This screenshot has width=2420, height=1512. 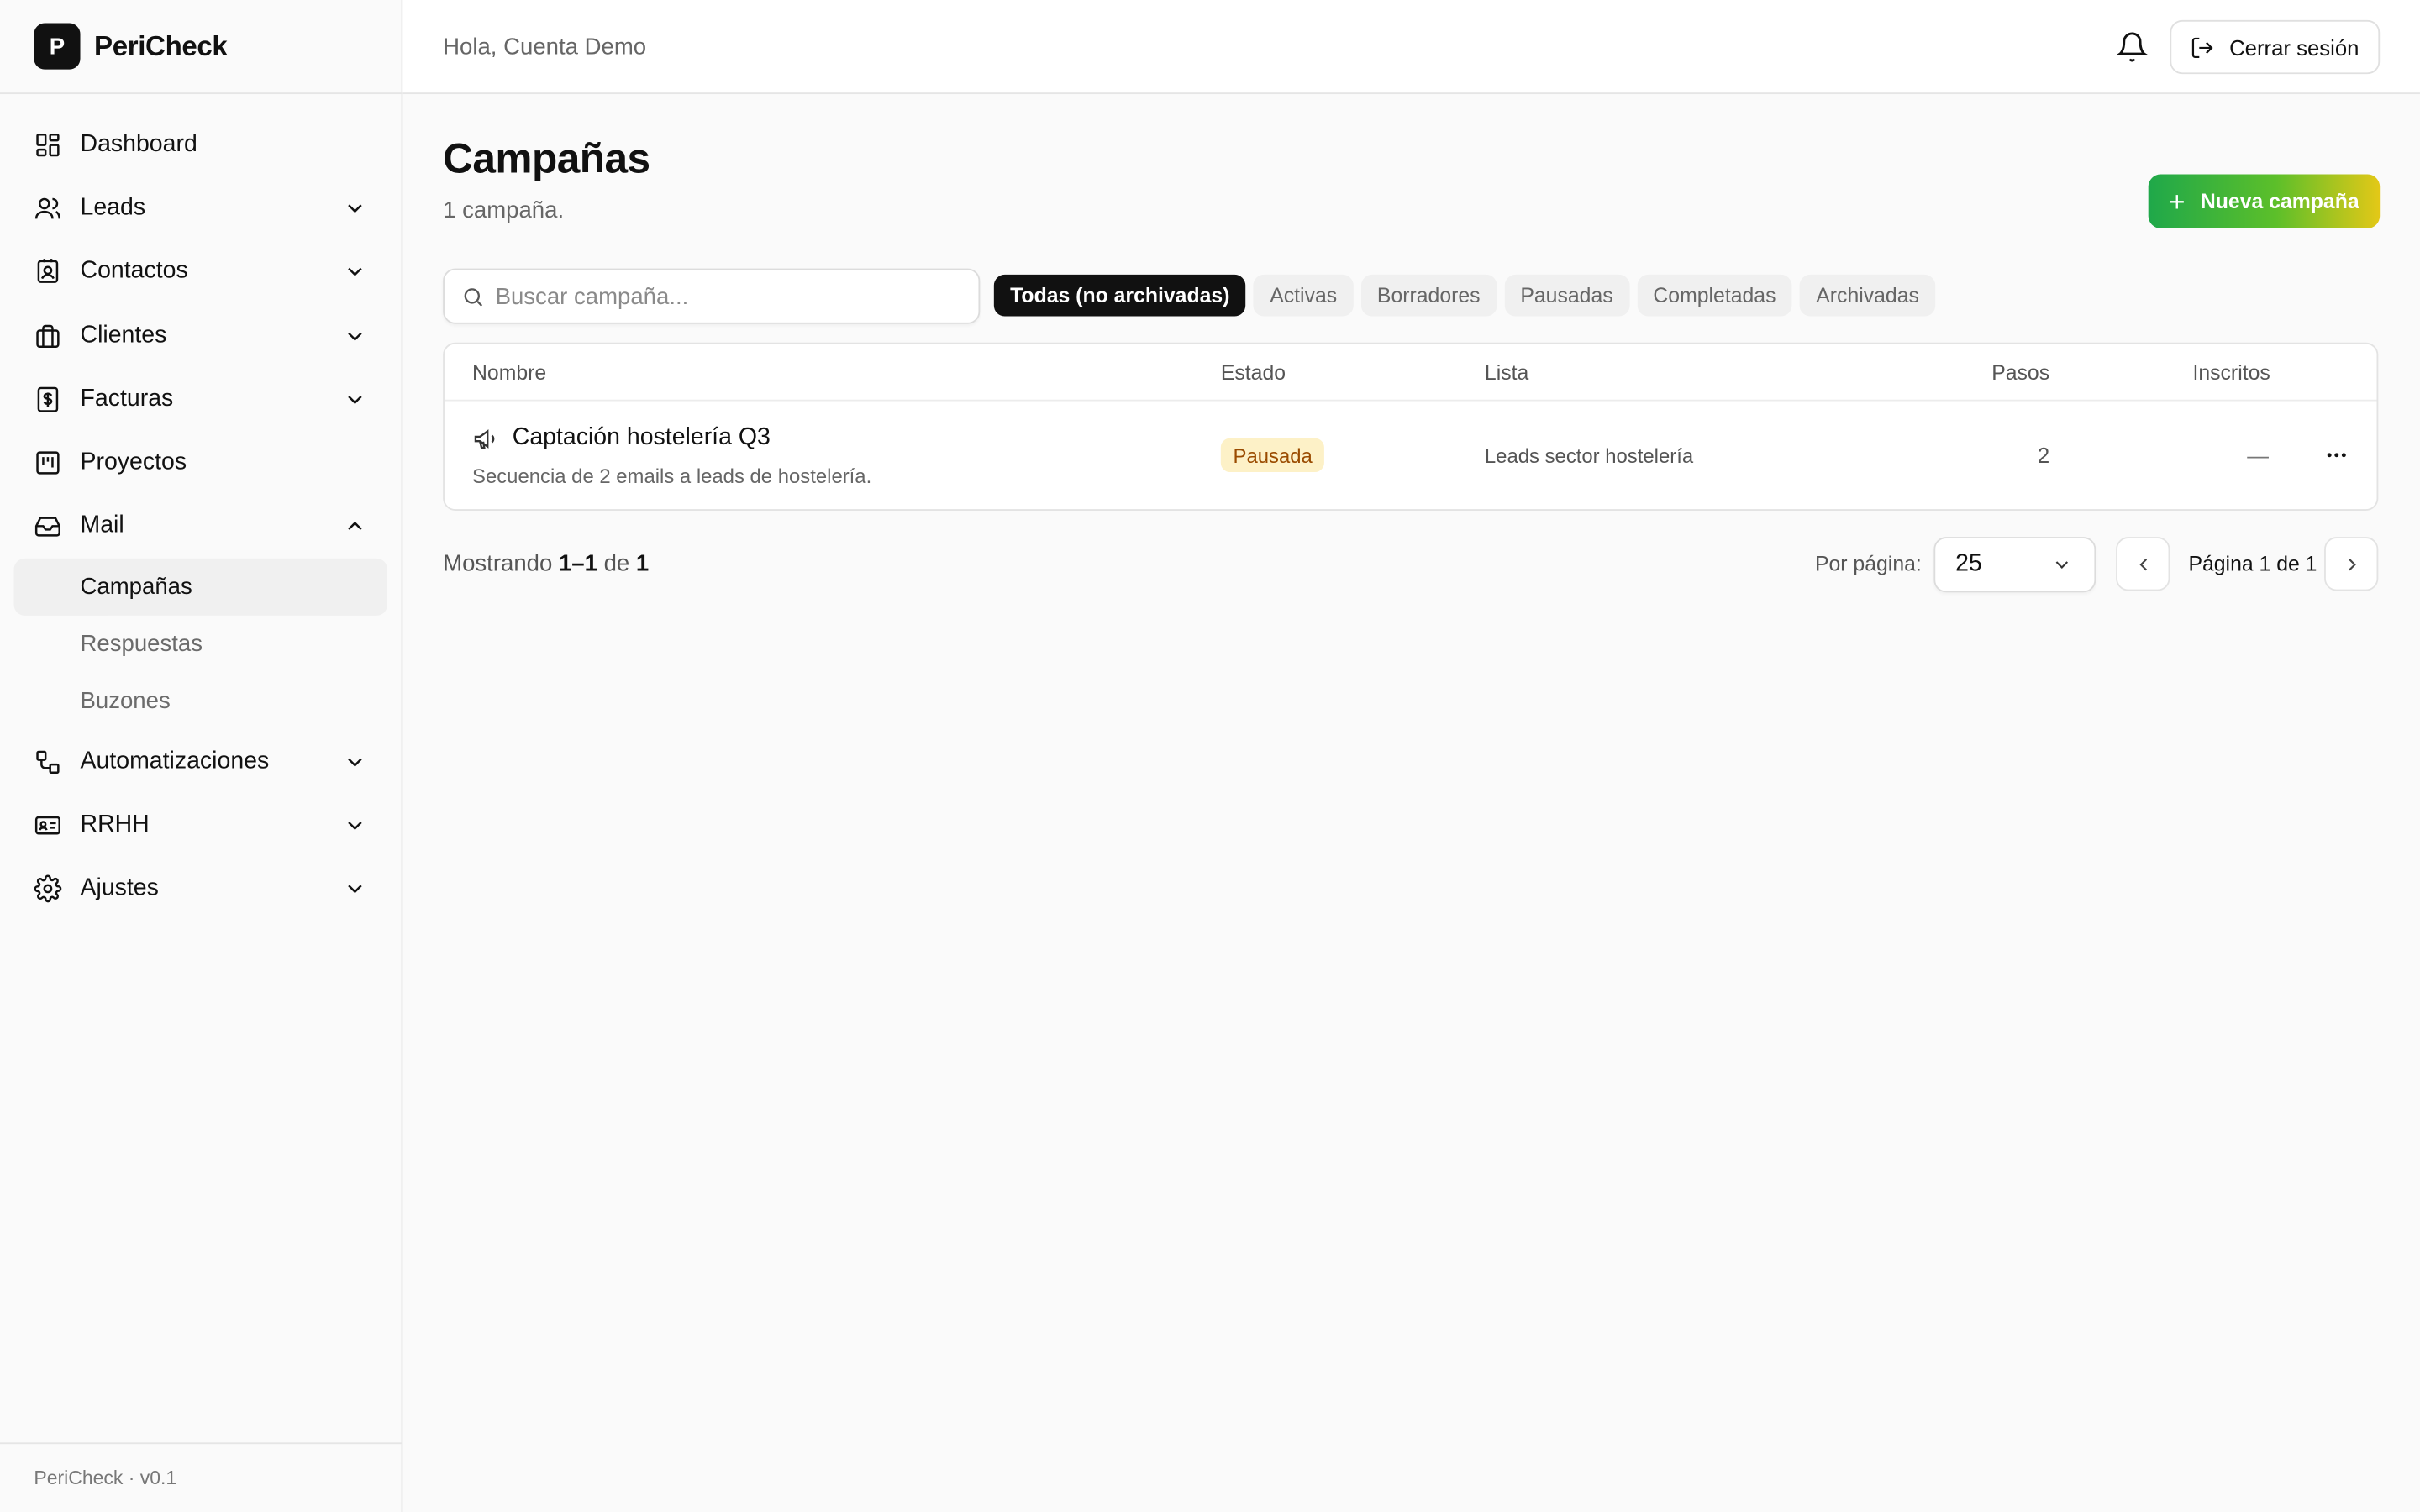 I want to click on search-icon, so click(x=473, y=296).